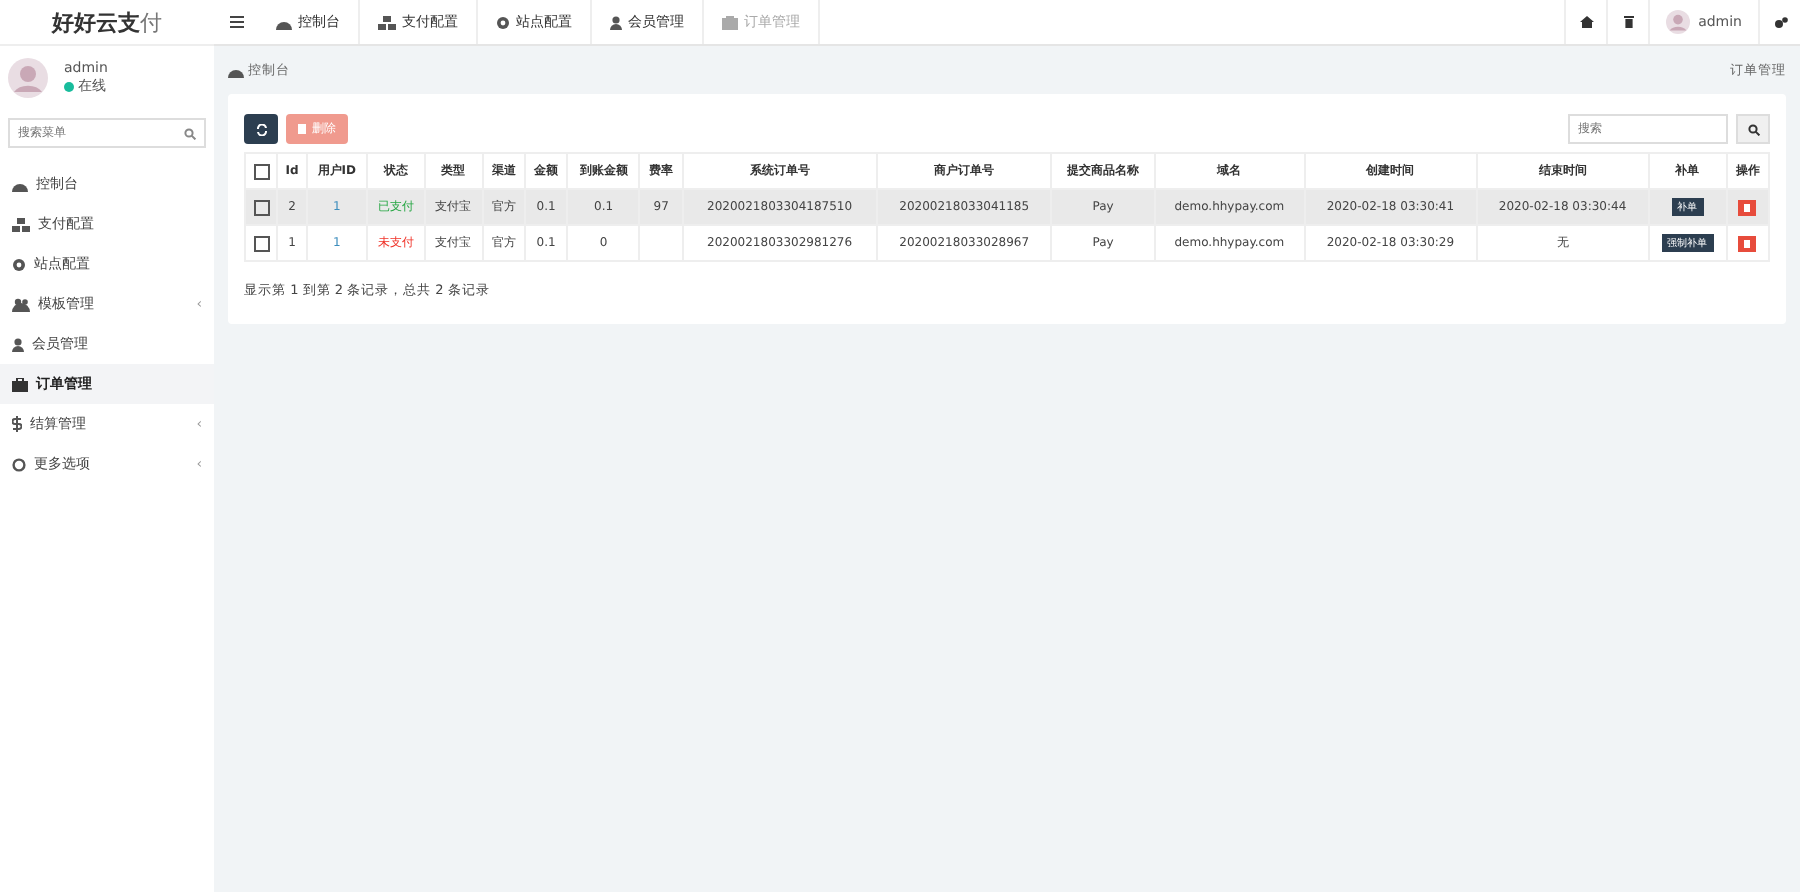 Image resolution: width=1800 pixels, height=892 pixels. What do you see at coordinates (236, 22) in the screenshot?
I see `menu-icon` at bounding box center [236, 22].